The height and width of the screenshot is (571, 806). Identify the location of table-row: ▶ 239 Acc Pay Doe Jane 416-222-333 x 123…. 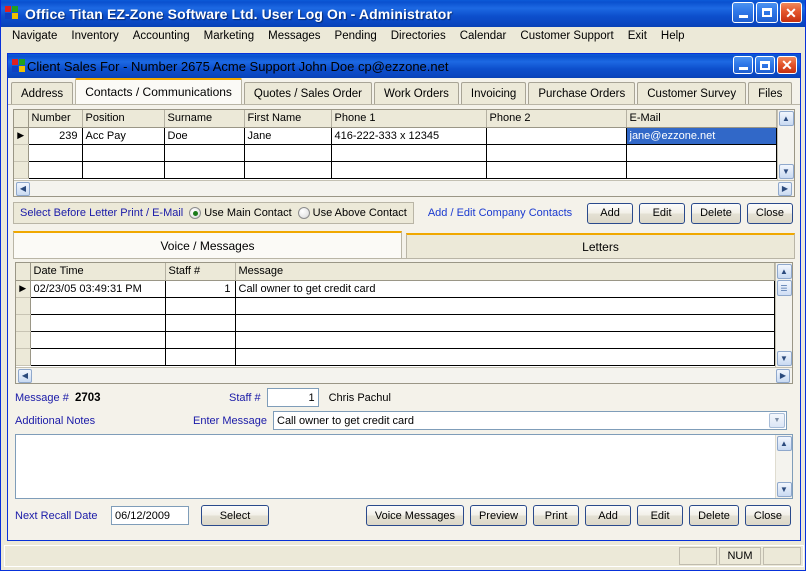
(395, 136).